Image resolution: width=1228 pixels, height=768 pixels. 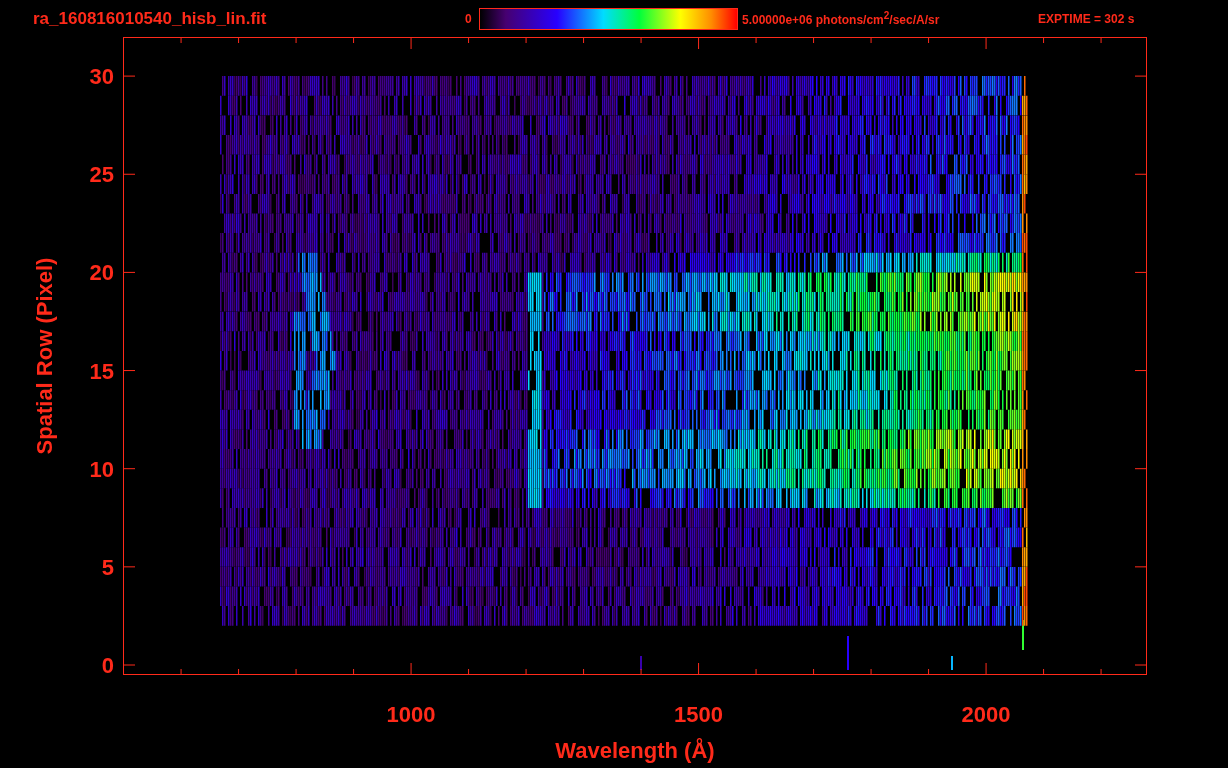 What do you see at coordinates (699, 714) in the screenshot?
I see `x-tick-label: 1500` at bounding box center [699, 714].